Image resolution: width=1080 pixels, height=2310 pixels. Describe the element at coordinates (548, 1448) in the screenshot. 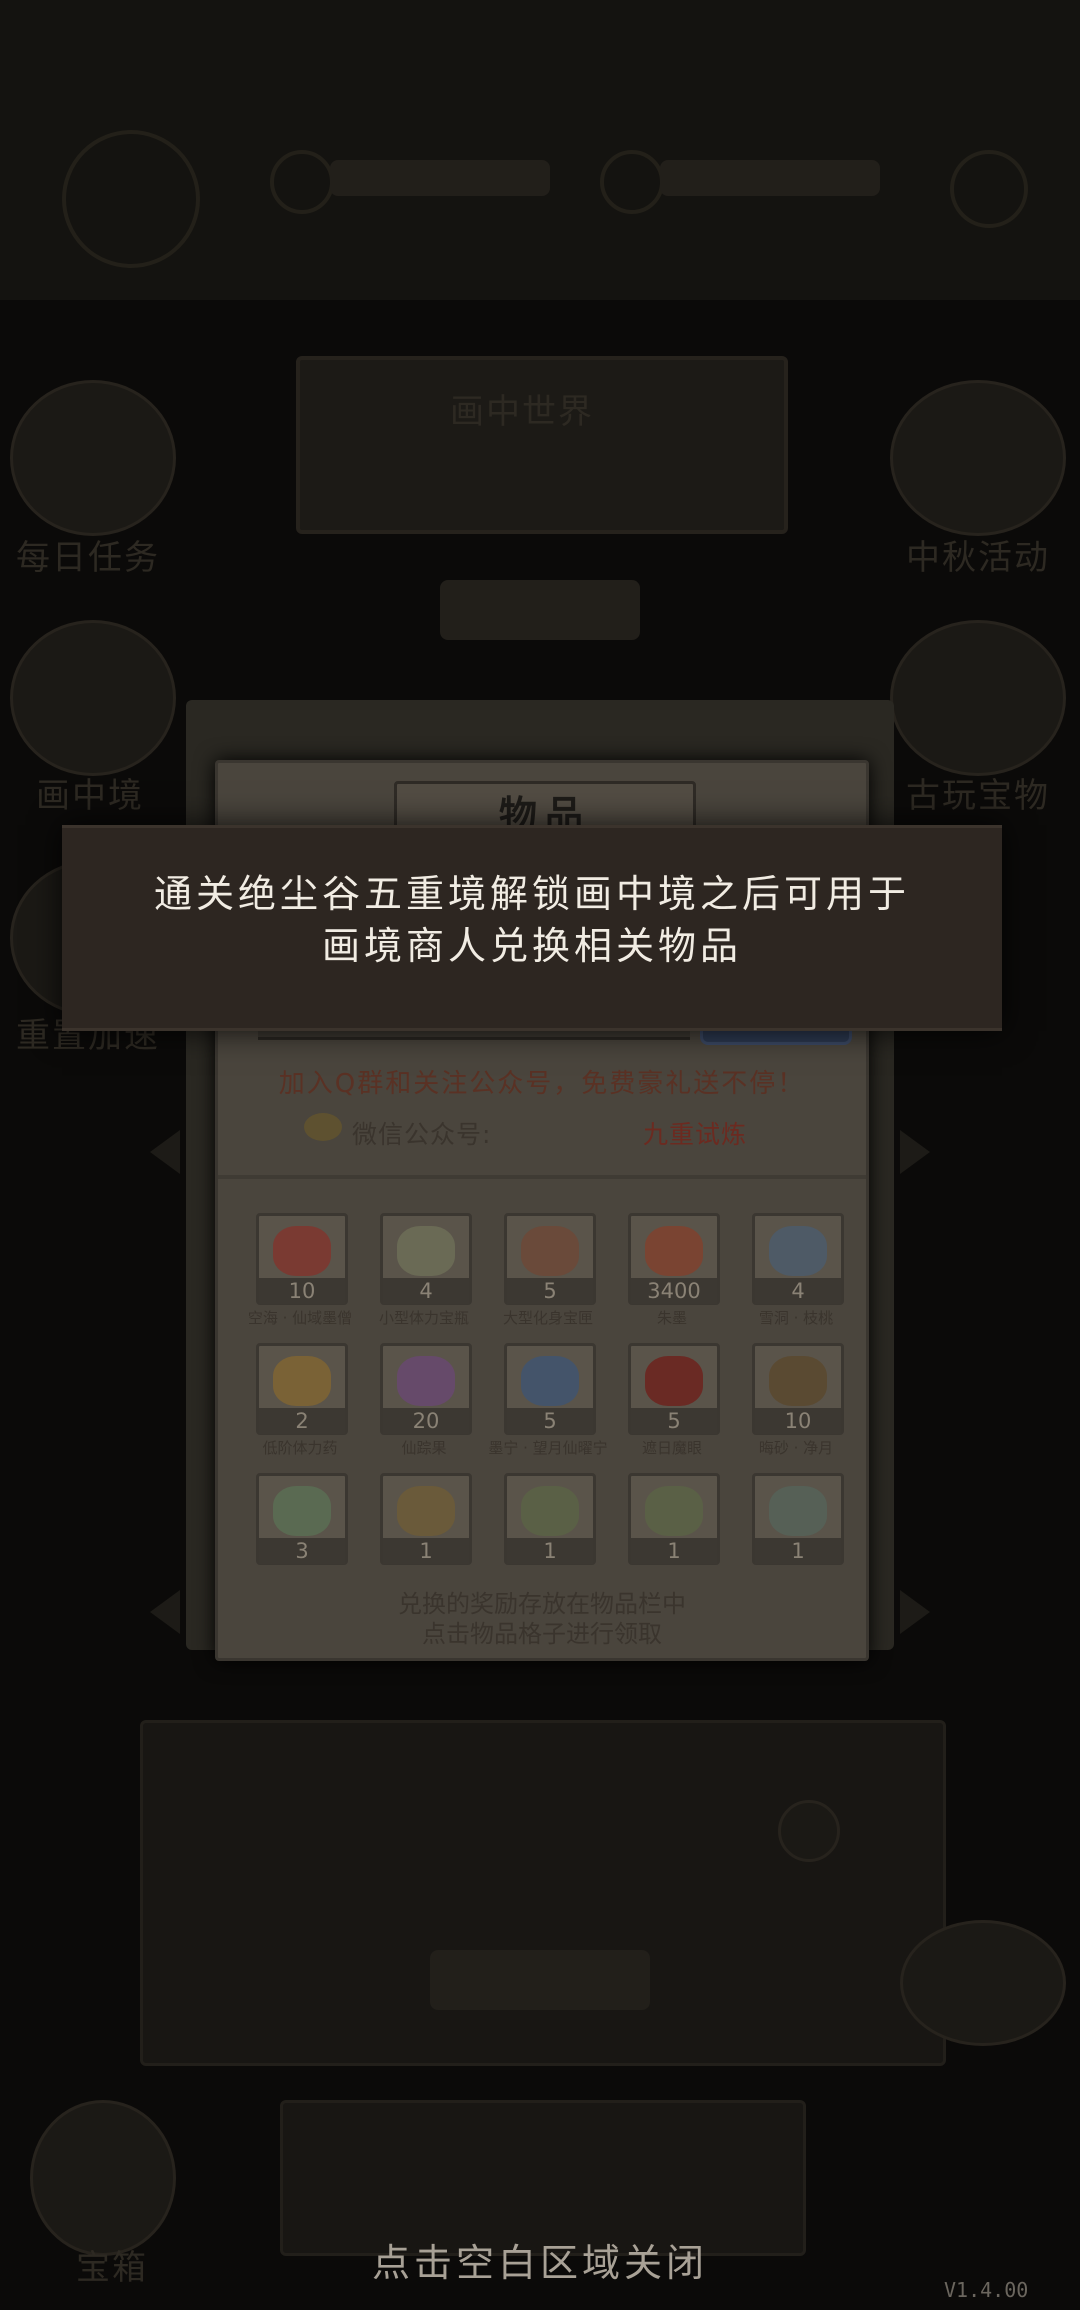

I see `item-name: 墨宁 · 望月仙曜宁` at that location.